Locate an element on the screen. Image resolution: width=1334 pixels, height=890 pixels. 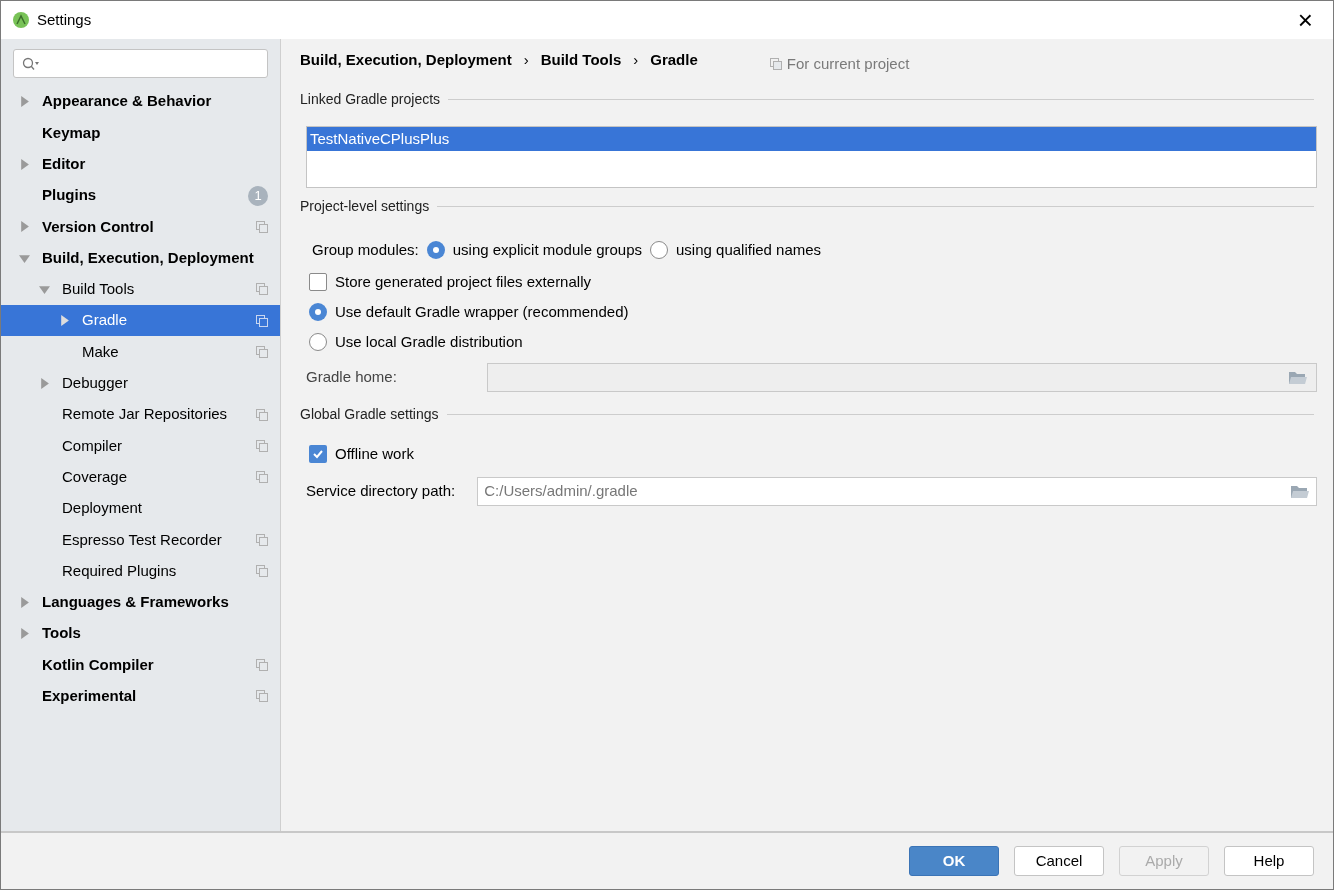
radio-label: using explicit module groups is located at coordinates (547, 250).